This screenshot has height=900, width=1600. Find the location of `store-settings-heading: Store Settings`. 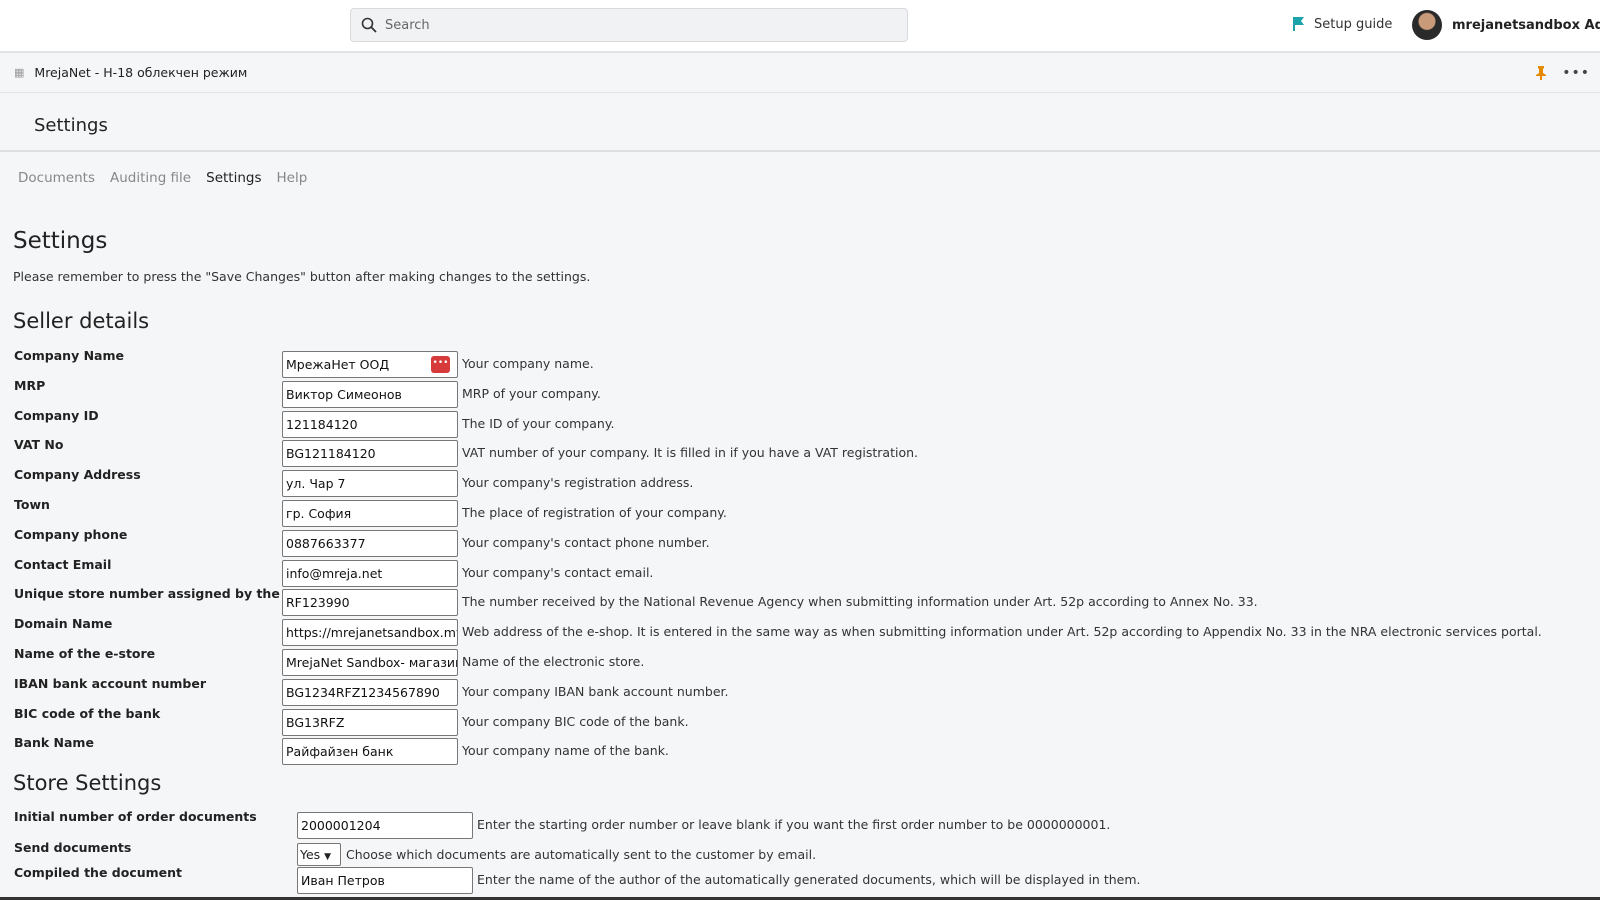

store-settings-heading: Store Settings is located at coordinates (87, 783).